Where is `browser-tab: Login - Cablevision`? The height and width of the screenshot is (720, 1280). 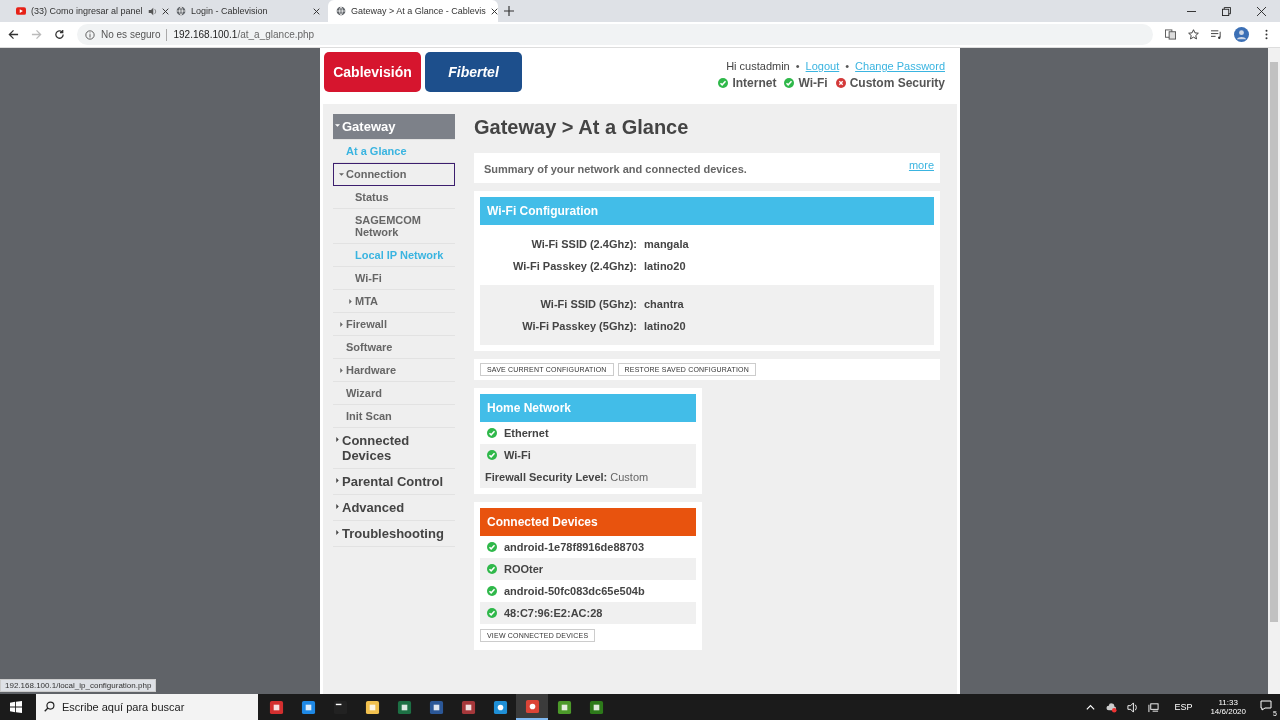 browser-tab: Login - Cablevision is located at coordinates (248, 11).